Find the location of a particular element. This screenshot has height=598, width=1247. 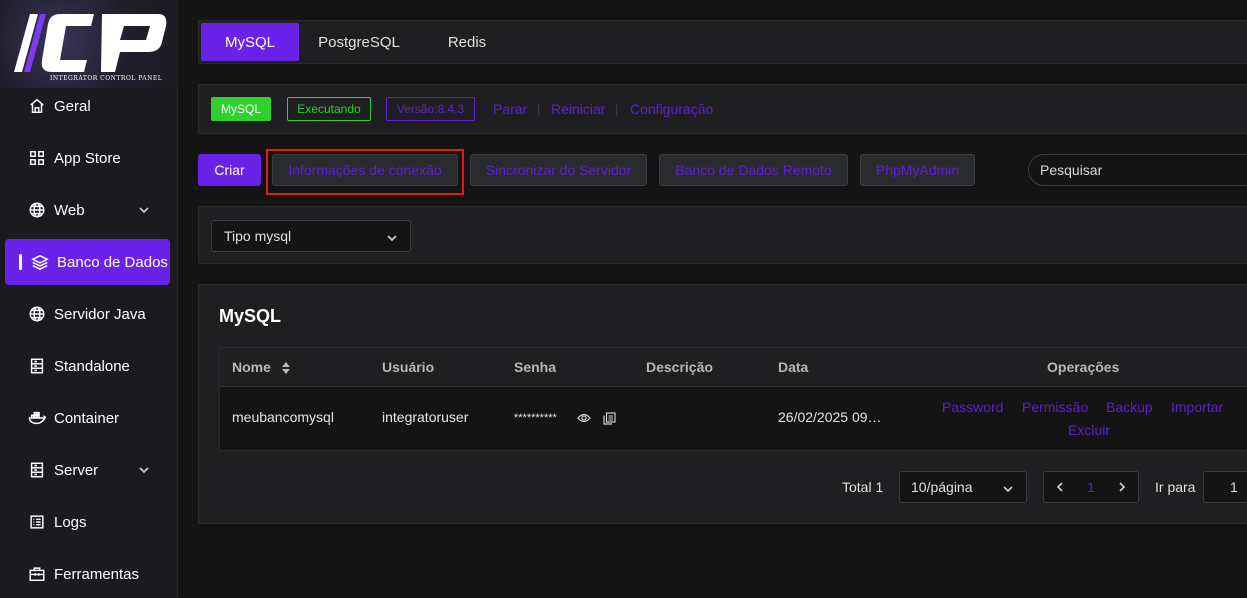

sidebar-item-geral: Geral is located at coordinates (87, 106).